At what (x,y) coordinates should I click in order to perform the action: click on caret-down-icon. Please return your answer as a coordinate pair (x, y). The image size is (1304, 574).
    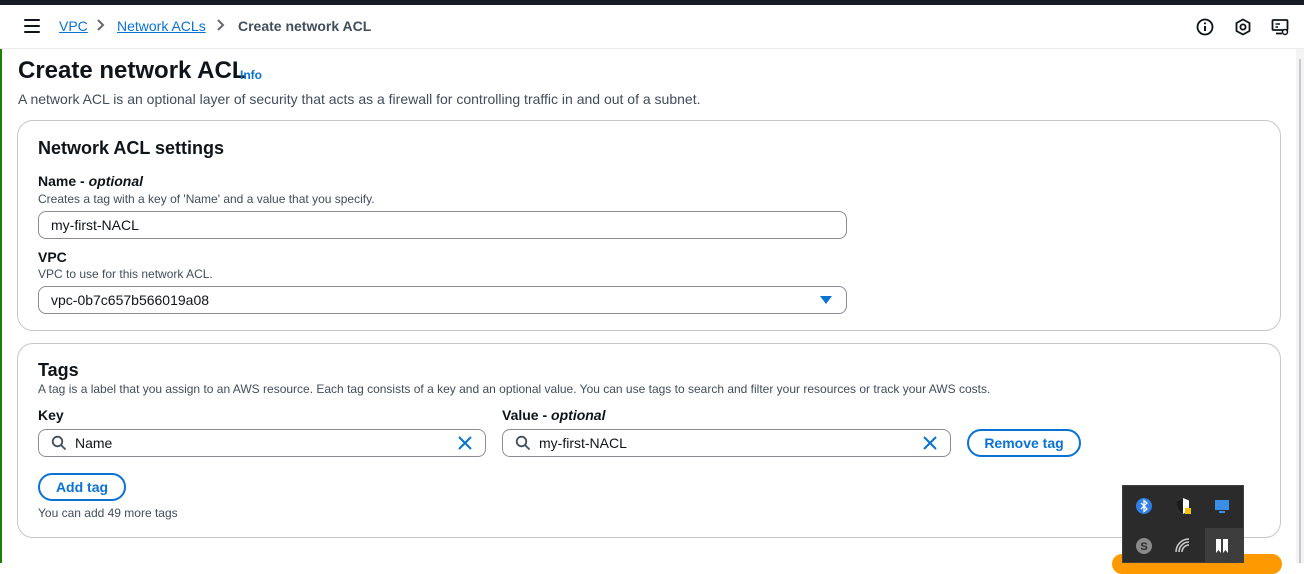
    Looking at the image, I should click on (826, 300).